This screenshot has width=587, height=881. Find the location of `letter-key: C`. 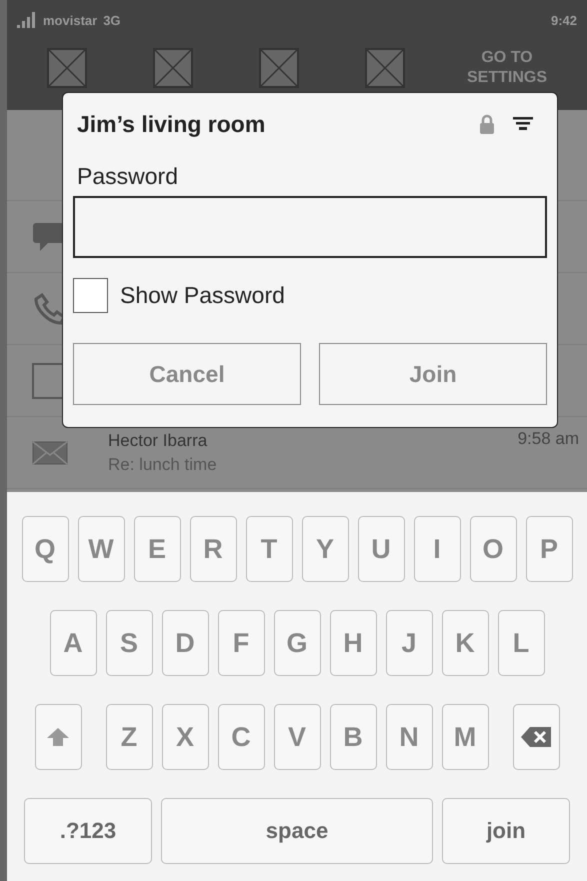

letter-key: C is located at coordinates (241, 737).